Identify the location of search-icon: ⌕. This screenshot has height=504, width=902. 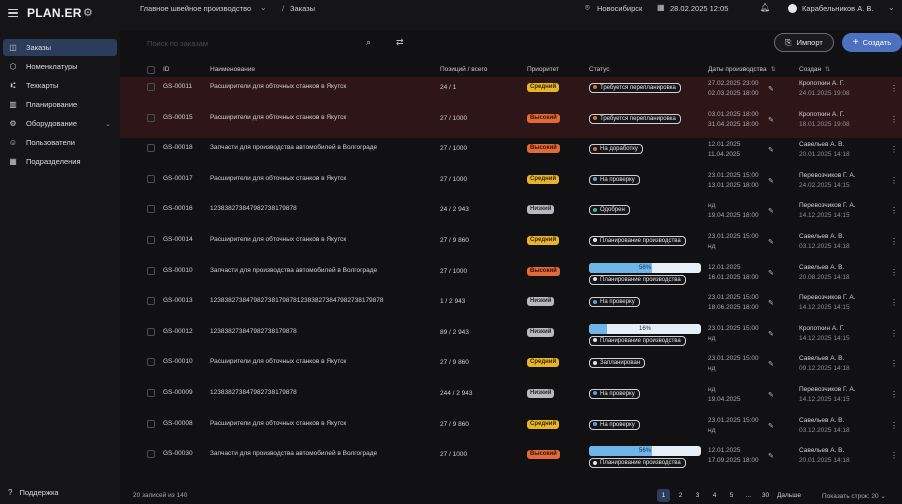
(368, 42).